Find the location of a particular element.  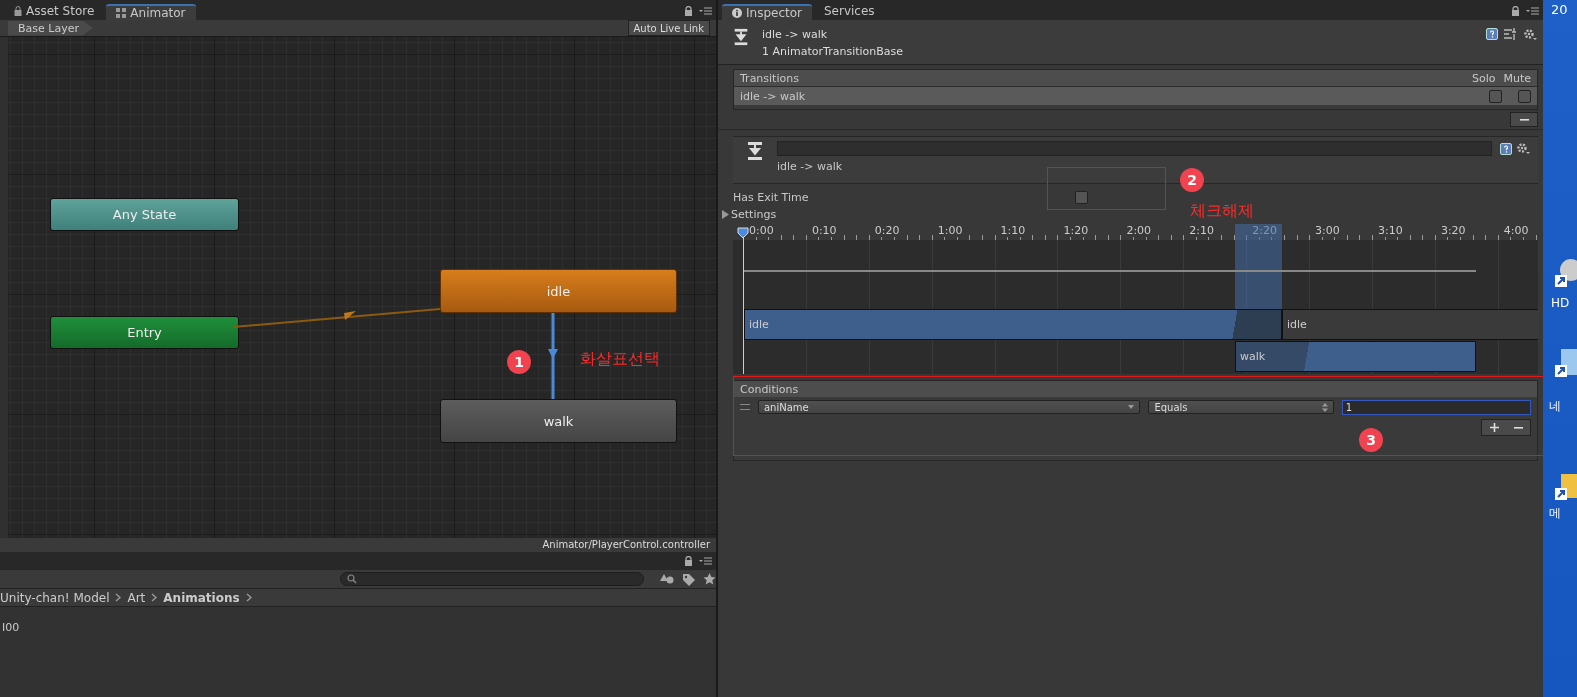

clock-text: 20 is located at coordinates (1559, 9).